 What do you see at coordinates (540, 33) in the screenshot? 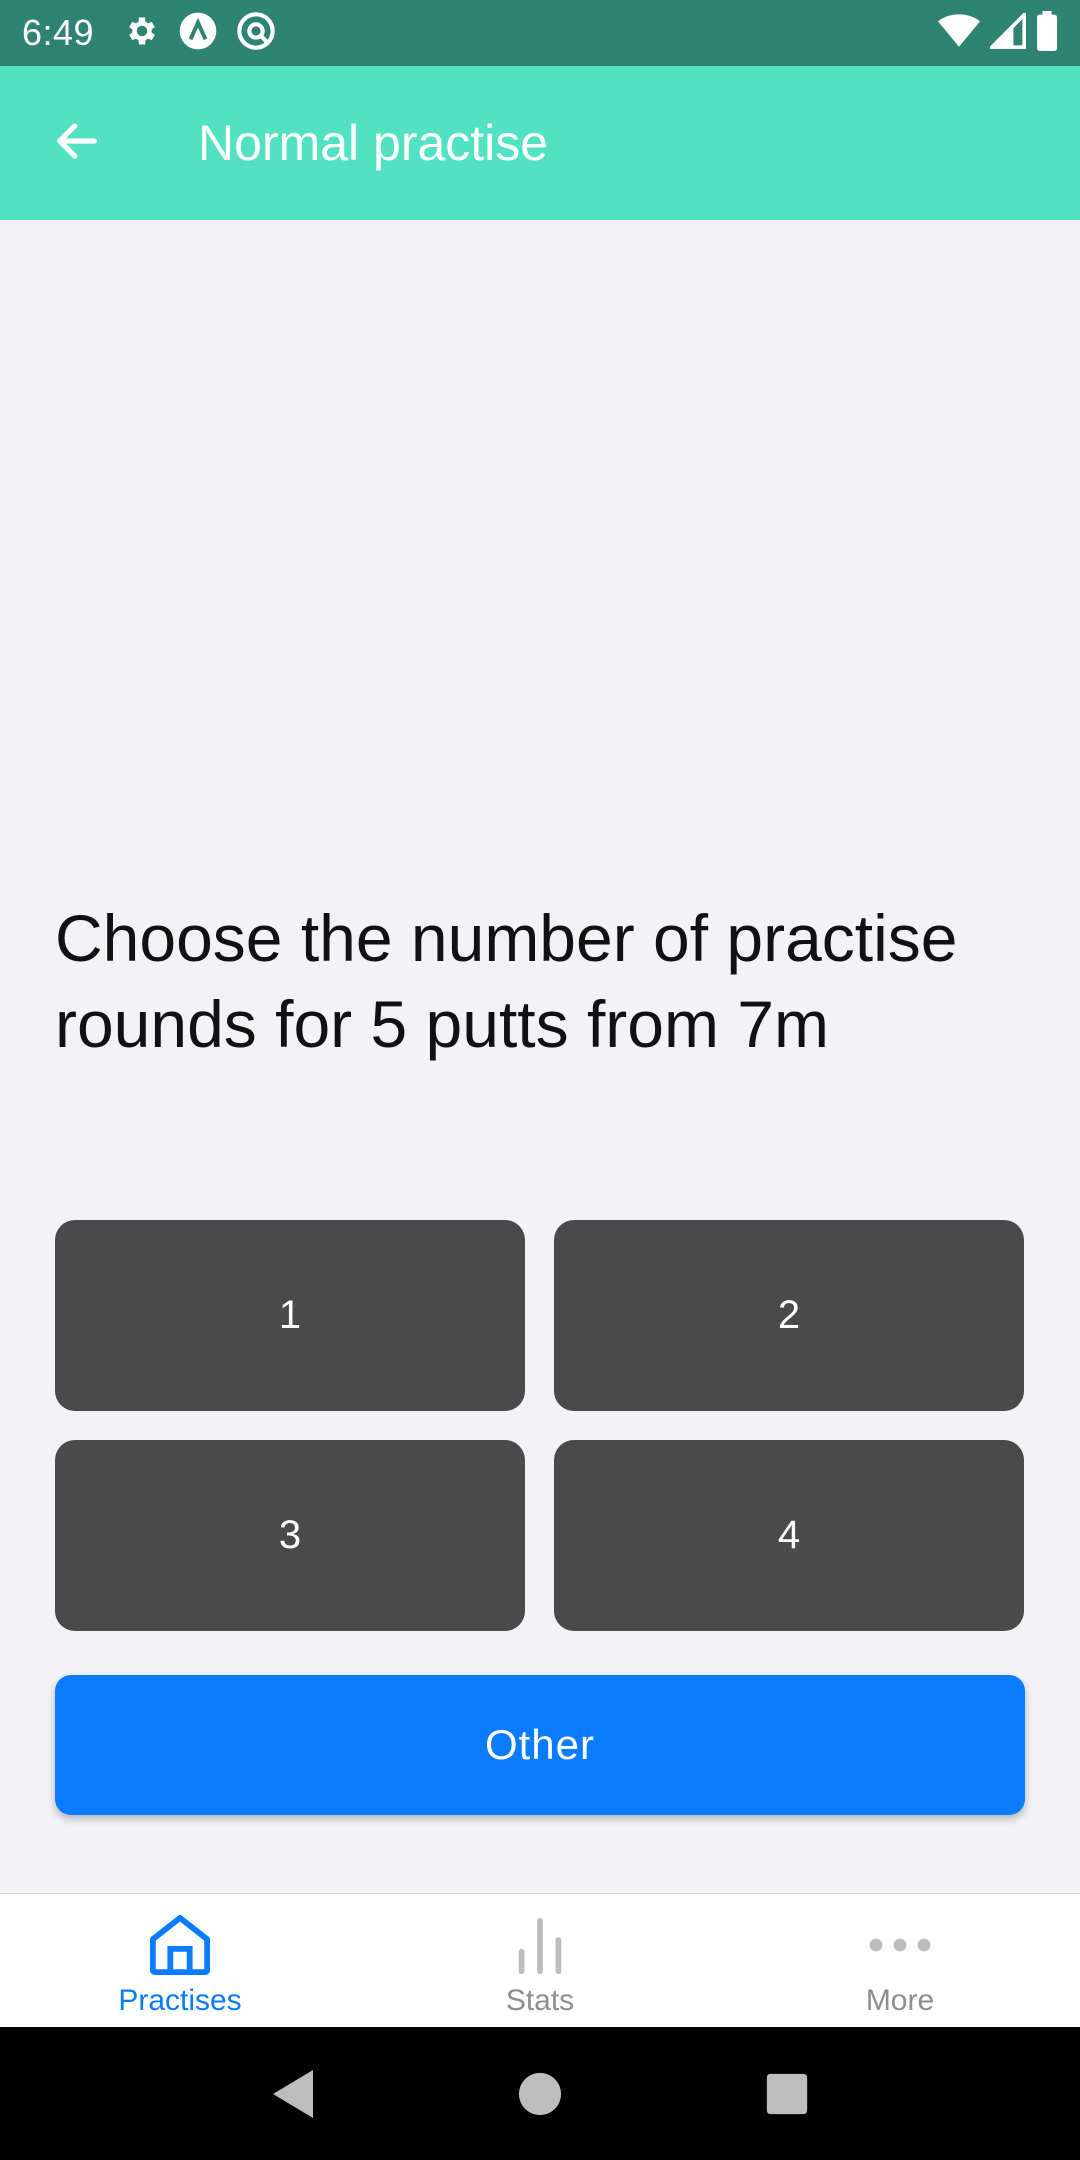
I see `status-bar: 6:49` at bounding box center [540, 33].